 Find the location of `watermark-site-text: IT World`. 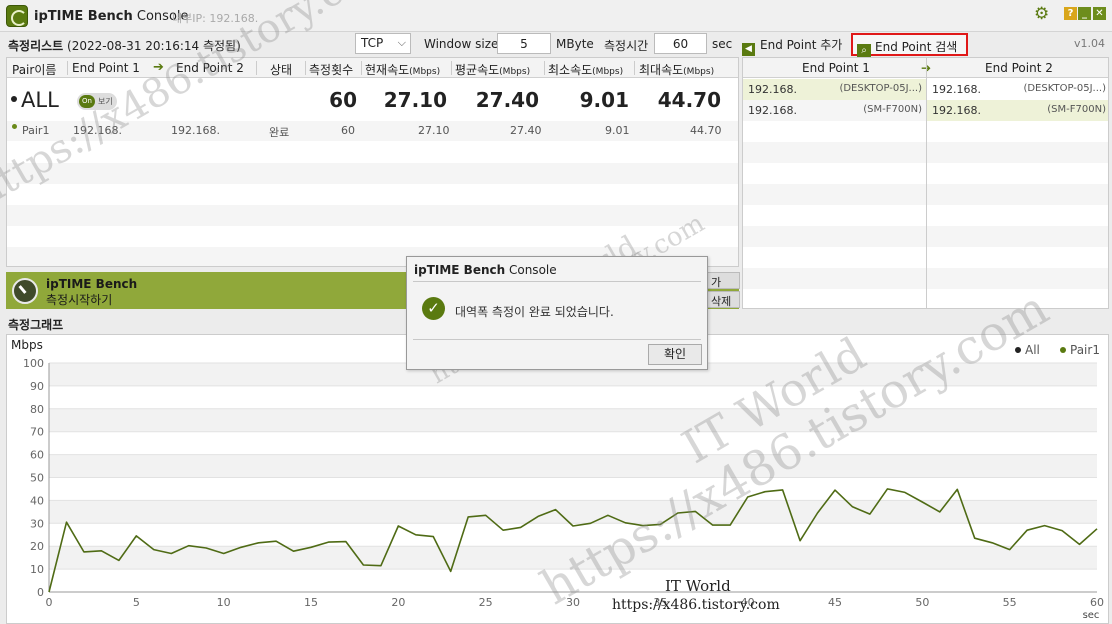

watermark-site-text: IT World is located at coordinates (698, 586).